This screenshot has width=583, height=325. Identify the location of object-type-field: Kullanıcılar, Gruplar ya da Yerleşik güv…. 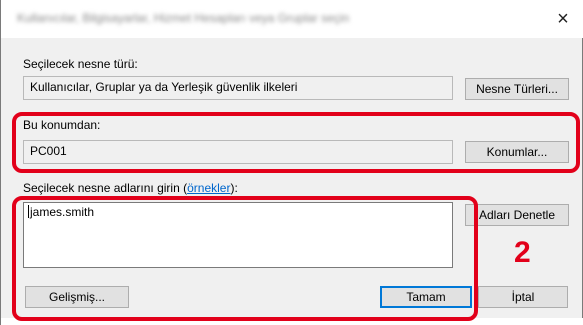
(238, 88).